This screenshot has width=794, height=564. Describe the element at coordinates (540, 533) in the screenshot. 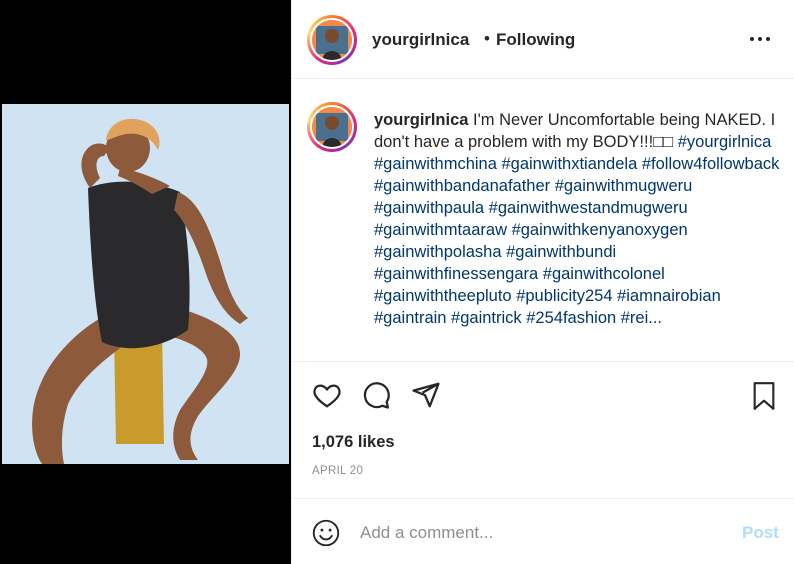

I see `comment-input` at that location.